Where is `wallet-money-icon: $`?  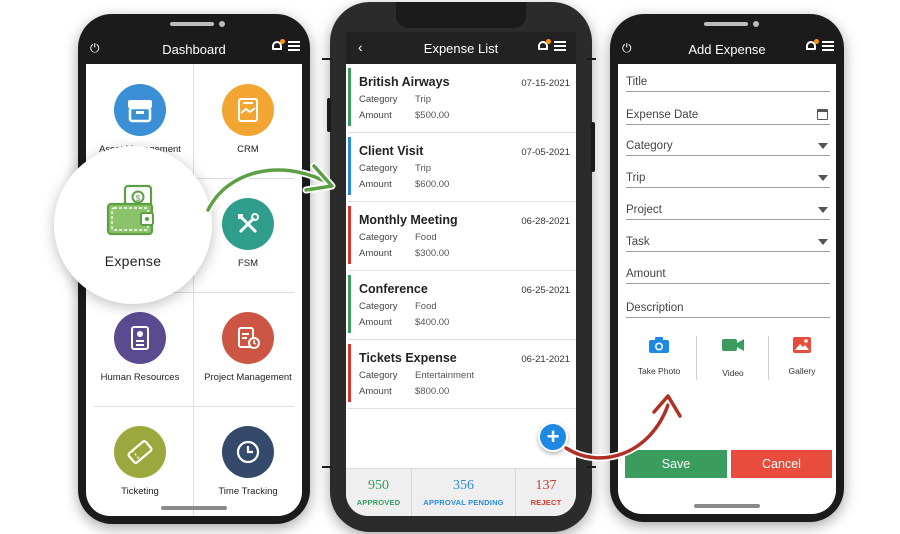 wallet-money-icon: $ is located at coordinates (133, 213).